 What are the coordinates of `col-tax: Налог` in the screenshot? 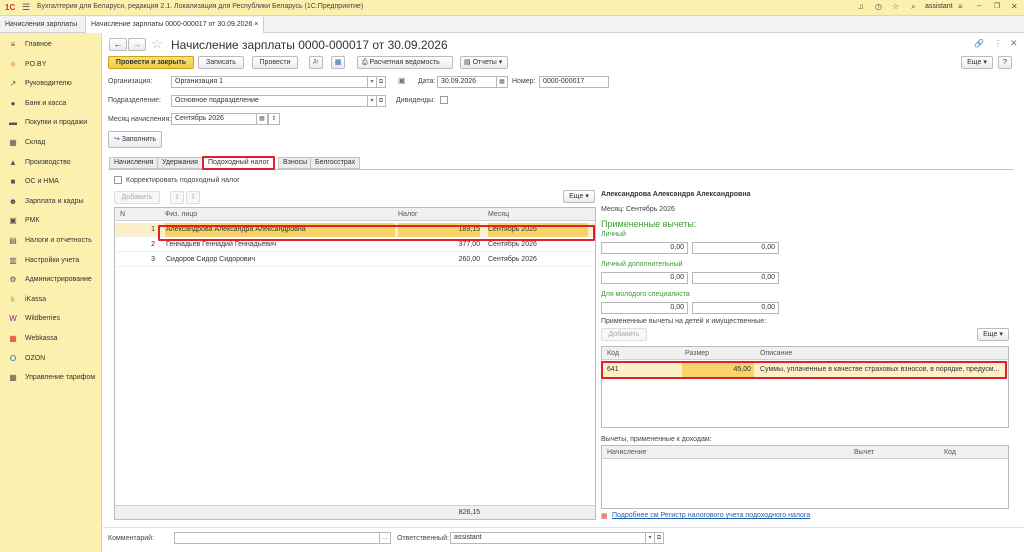 It's located at (428, 214).